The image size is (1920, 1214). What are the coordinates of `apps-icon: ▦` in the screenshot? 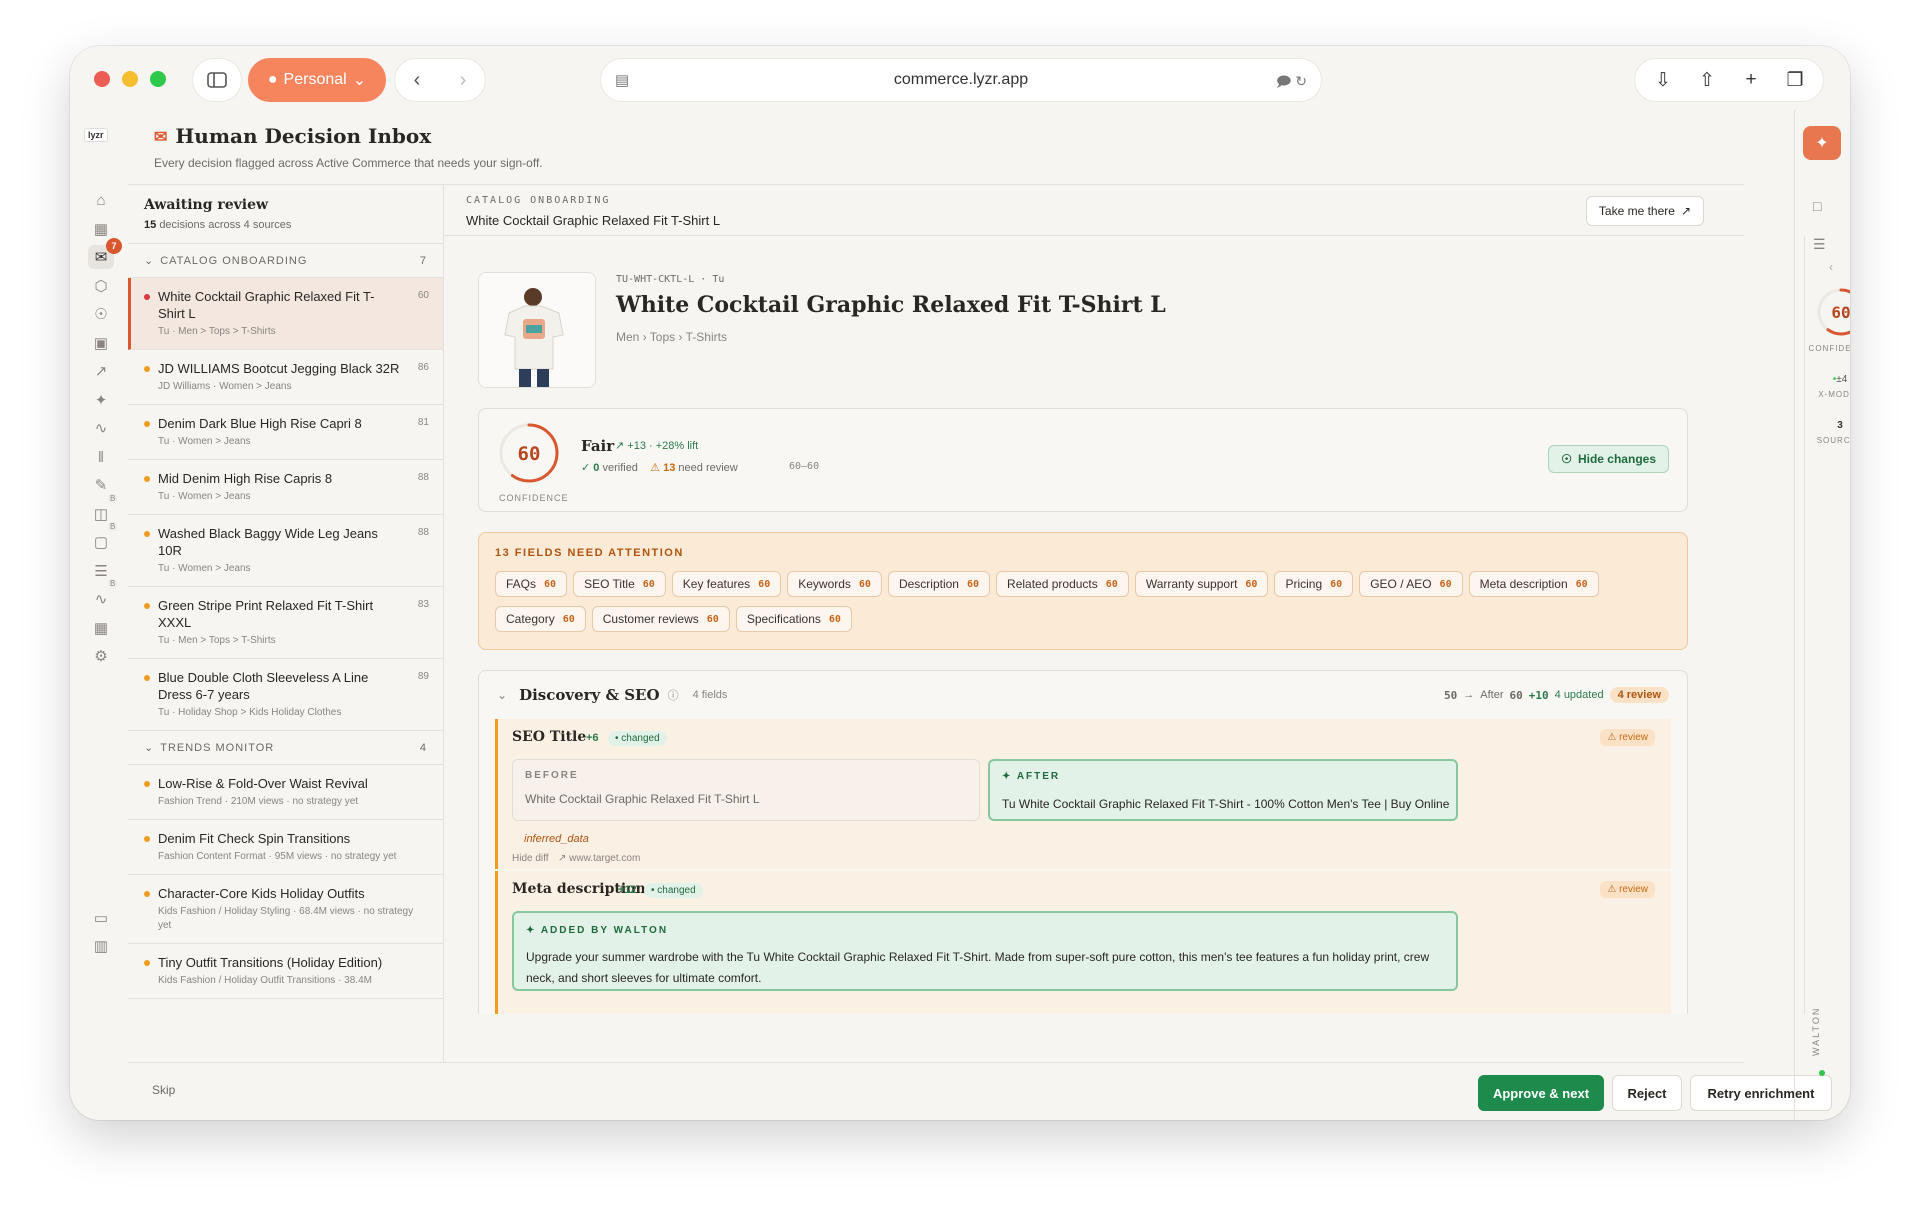 It's located at (101, 628).